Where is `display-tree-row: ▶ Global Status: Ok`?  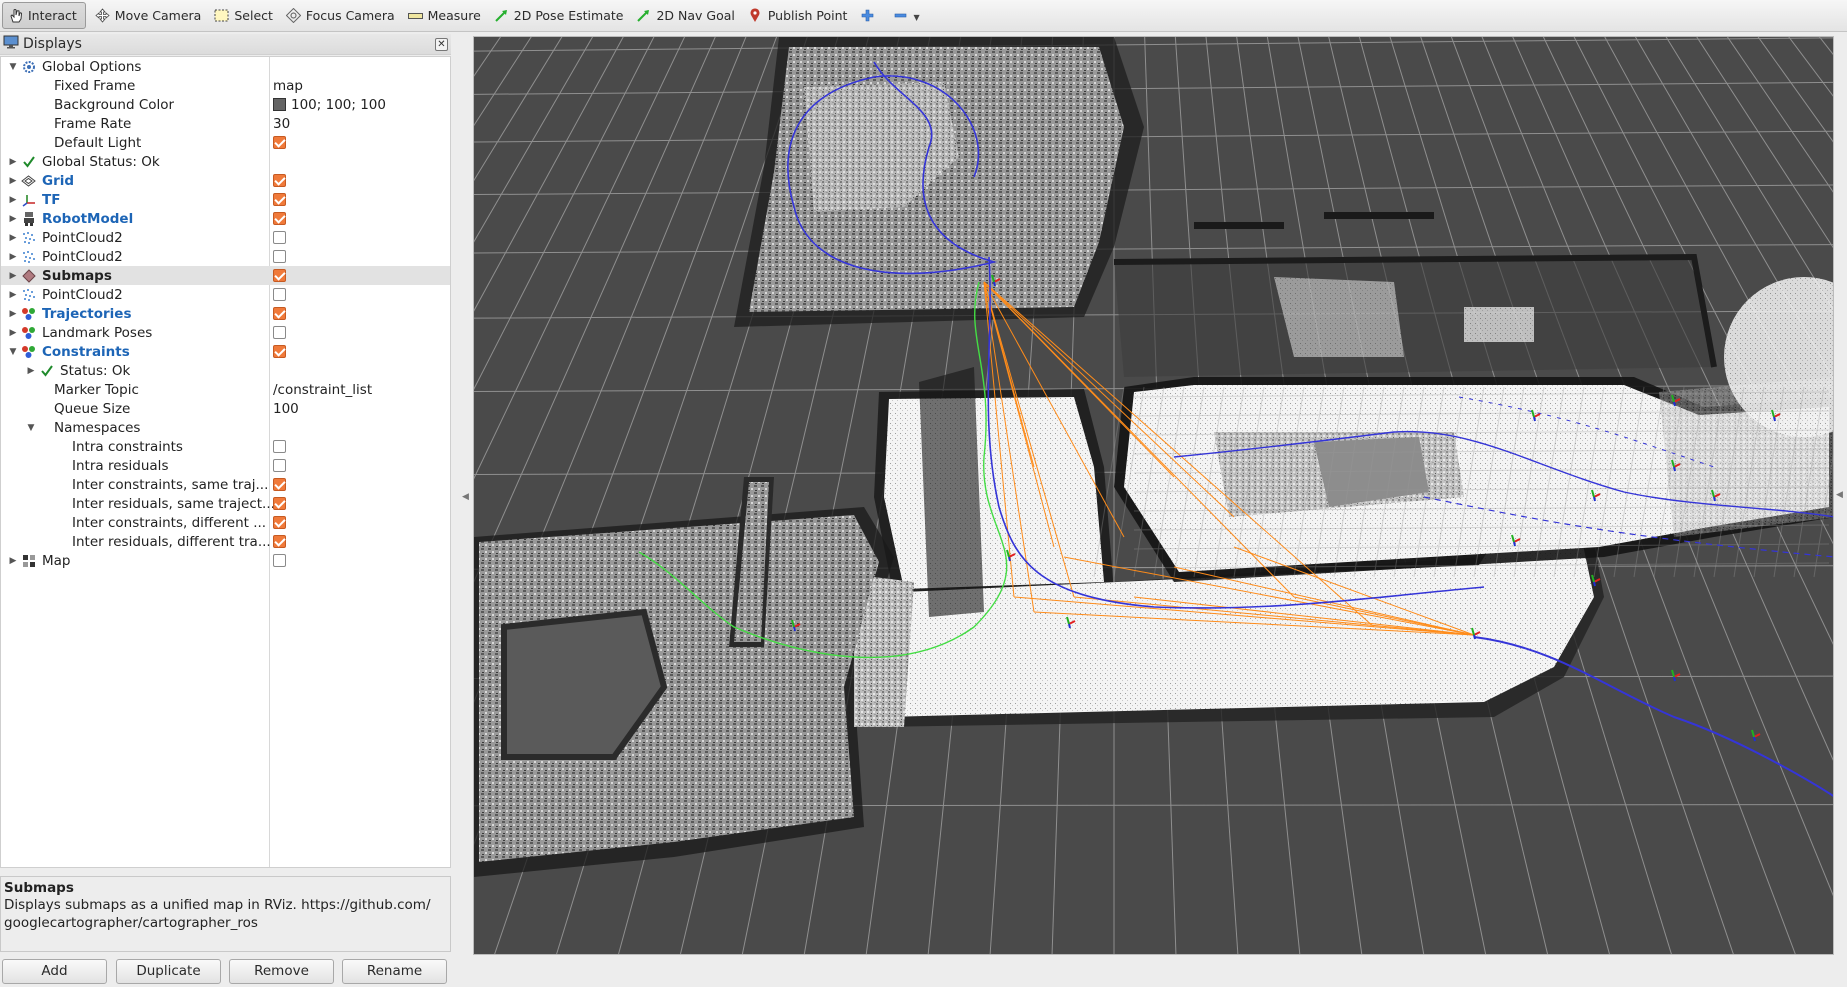 display-tree-row: ▶ Global Status: Ok is located at coordinates (225, 161).